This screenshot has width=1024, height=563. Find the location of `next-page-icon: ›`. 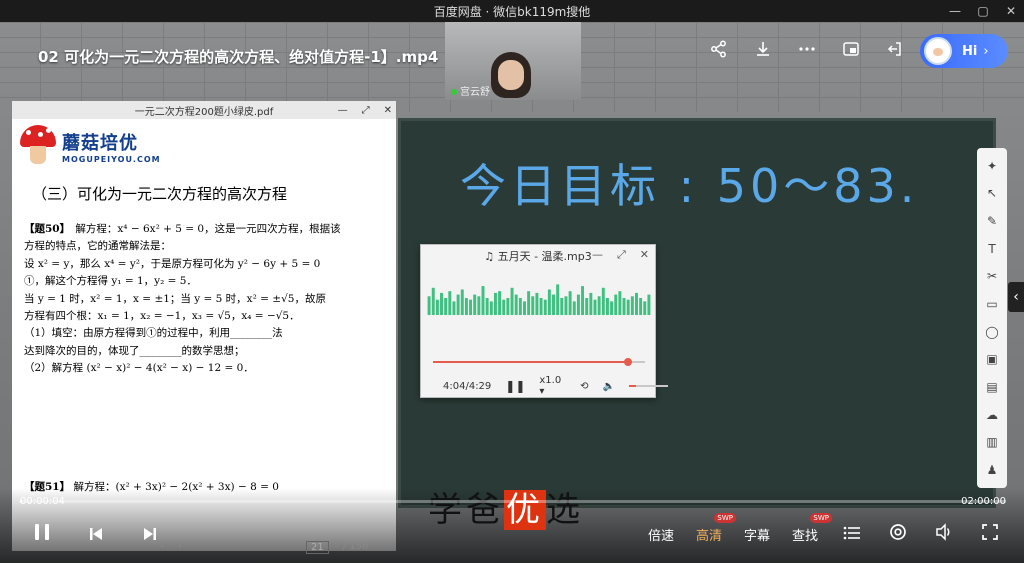

next-page-icon: › is located at coordinates (180, 547).